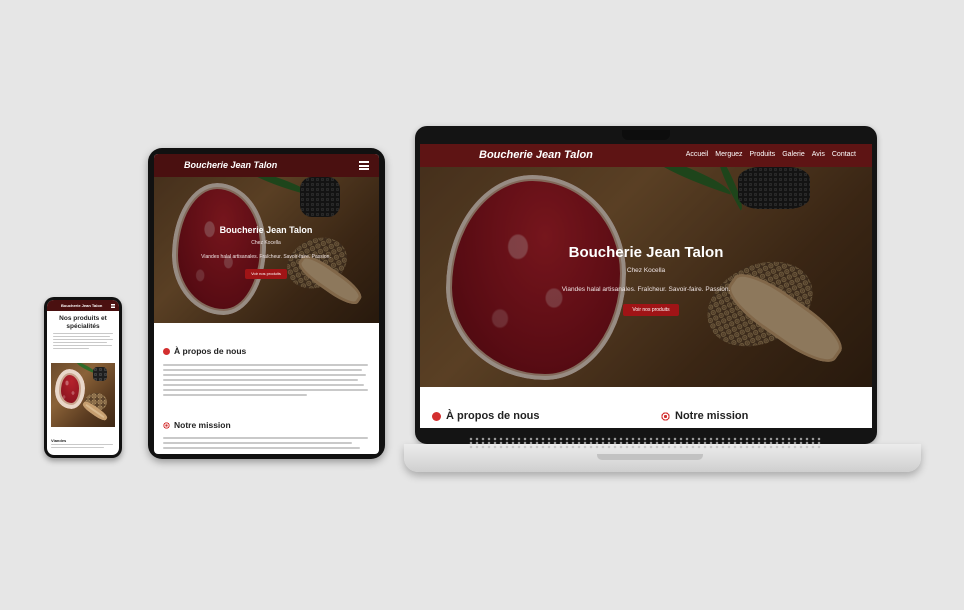  What do you see at coordinates (265, 444) in the screenshot?
I see `tablet-mission-paragraph` at bounding box center [265, 444].